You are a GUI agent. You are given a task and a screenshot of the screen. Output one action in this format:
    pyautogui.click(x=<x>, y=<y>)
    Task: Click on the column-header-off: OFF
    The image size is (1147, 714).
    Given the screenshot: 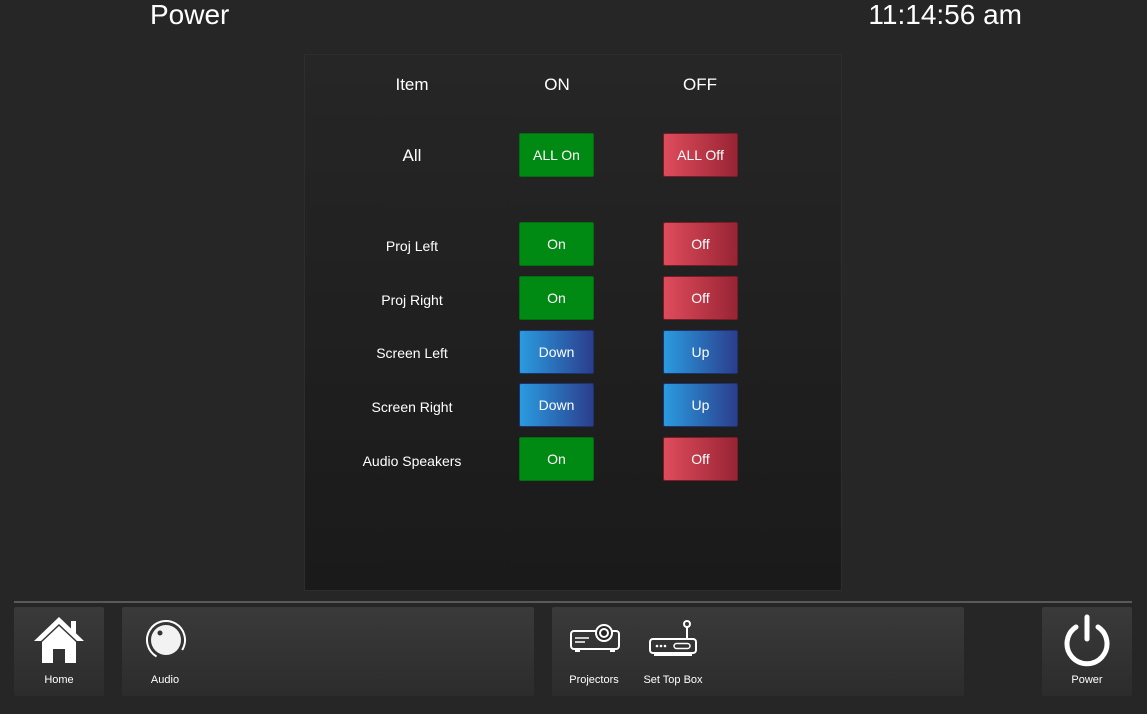 What is the action you would take?
    pyautogui.click(x=700, y=84)
    